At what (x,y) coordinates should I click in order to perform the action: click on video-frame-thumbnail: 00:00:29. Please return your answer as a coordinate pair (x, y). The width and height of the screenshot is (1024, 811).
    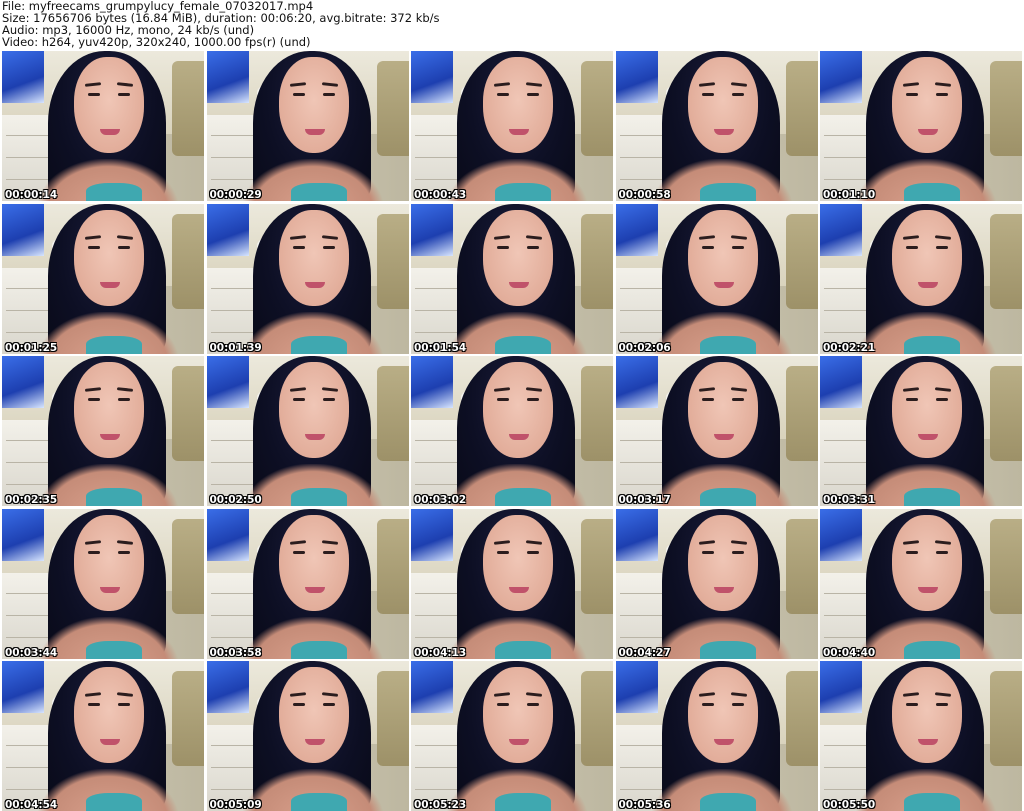
    Looking at the image, I should click on (307, 126).